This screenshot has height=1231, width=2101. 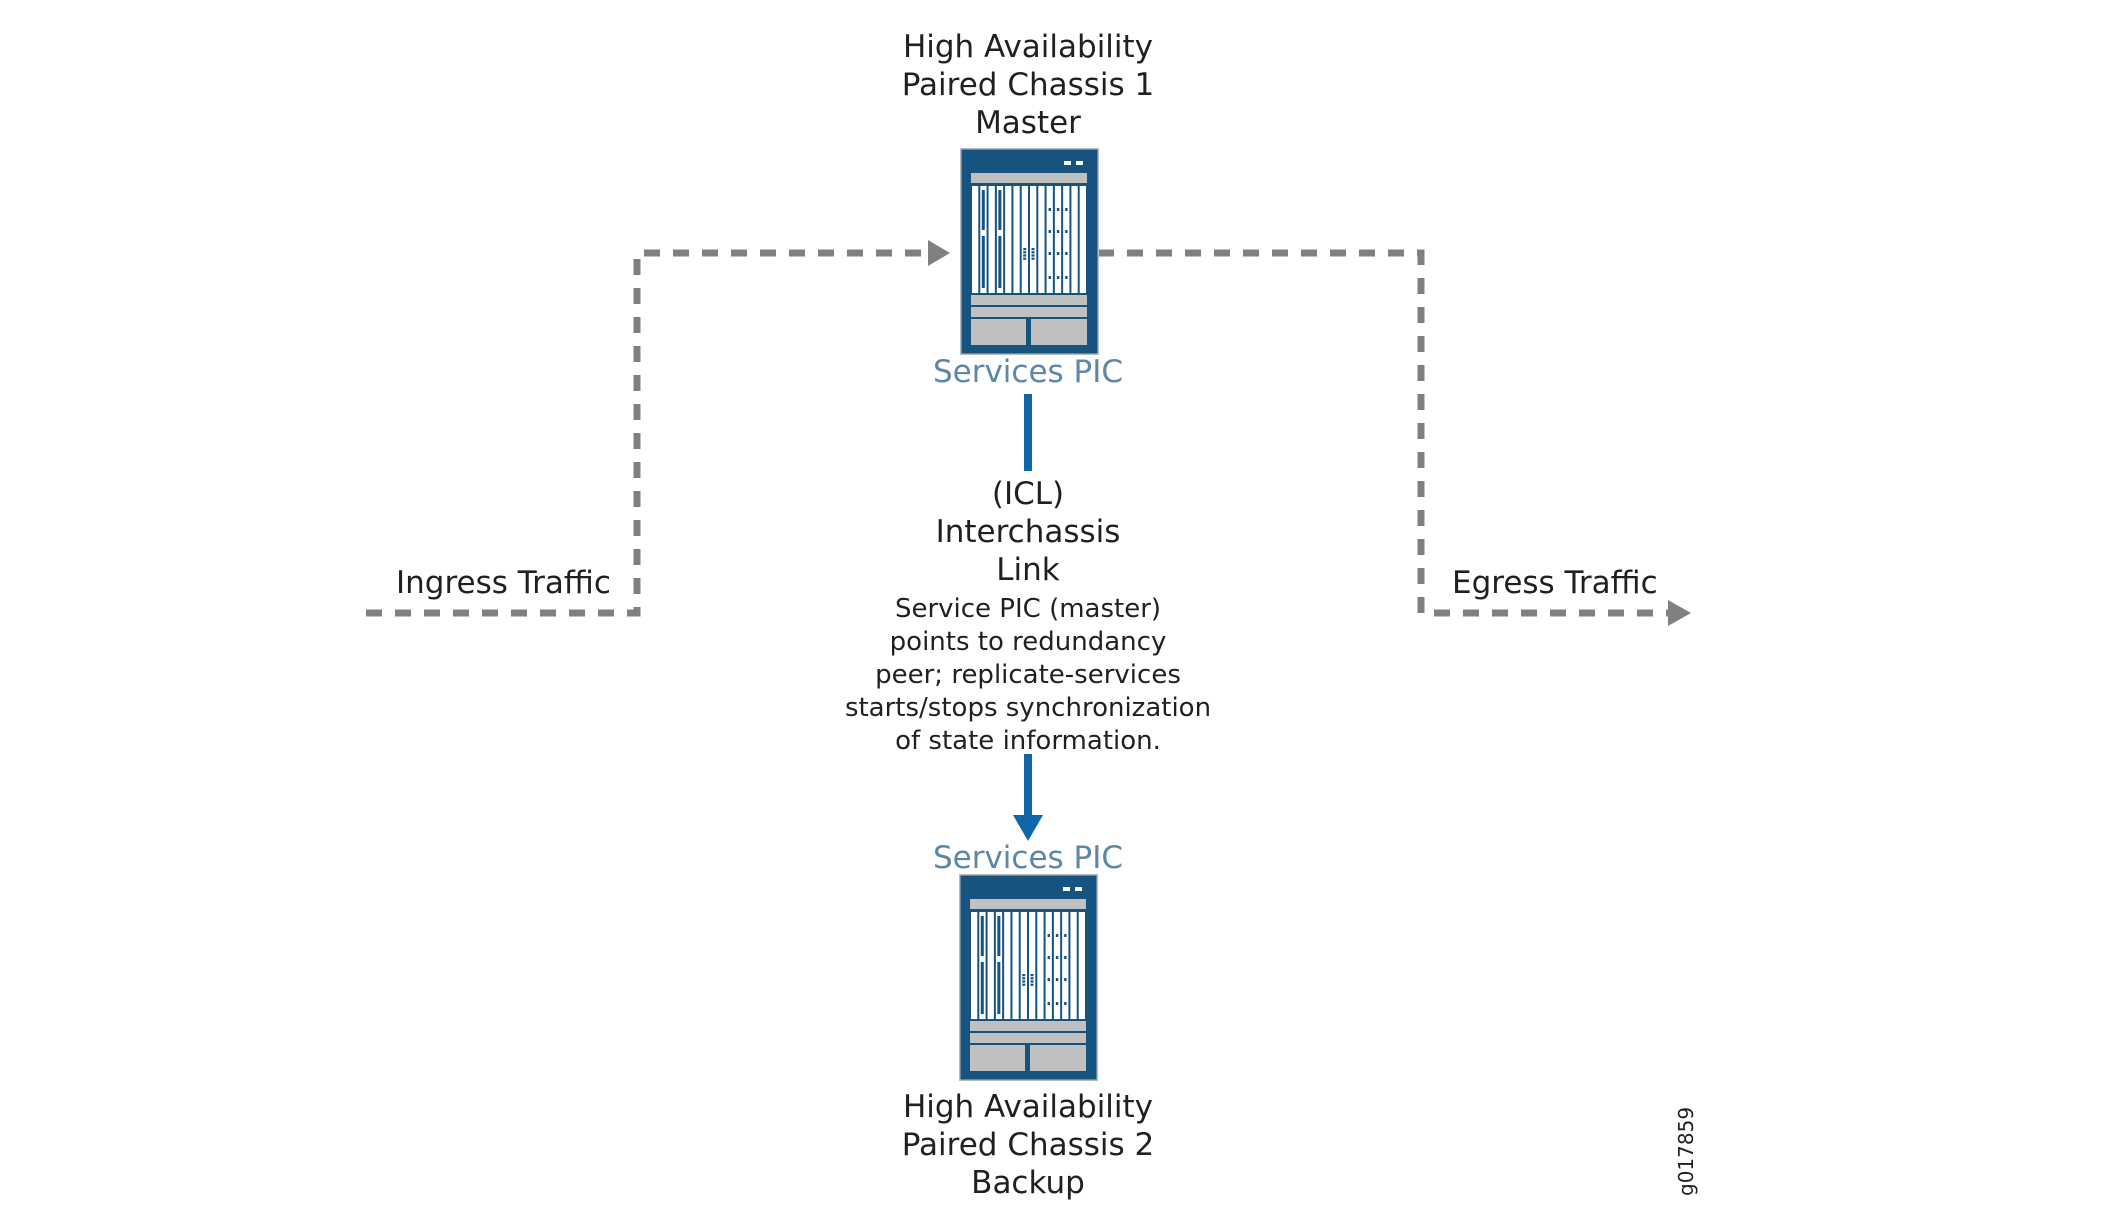 I want to click on icl-arrowhead-icon, so click(x=1028, y=828).